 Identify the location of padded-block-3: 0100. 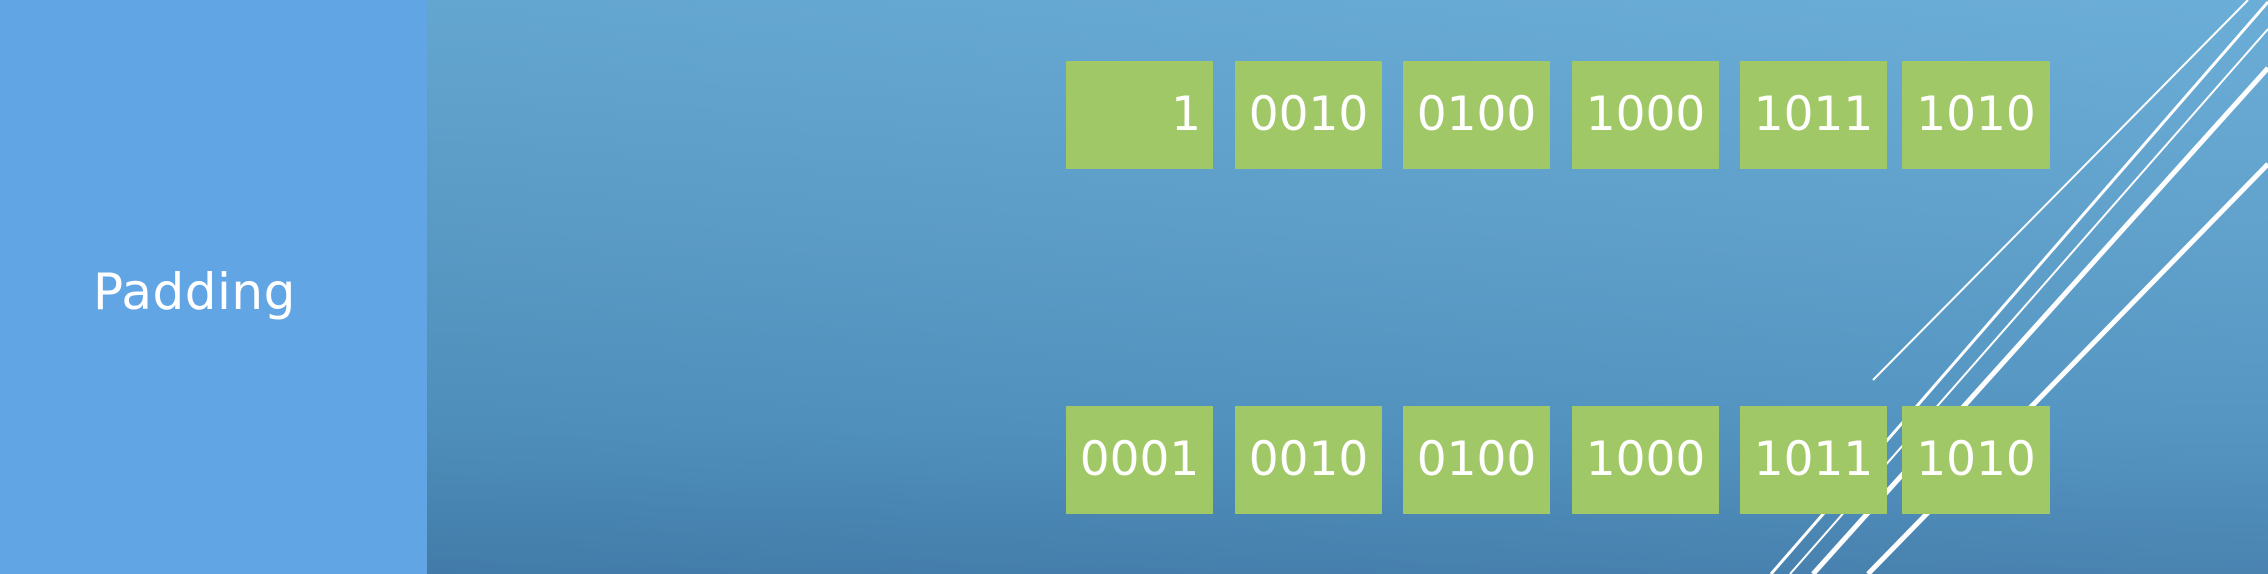
(1476, 460).